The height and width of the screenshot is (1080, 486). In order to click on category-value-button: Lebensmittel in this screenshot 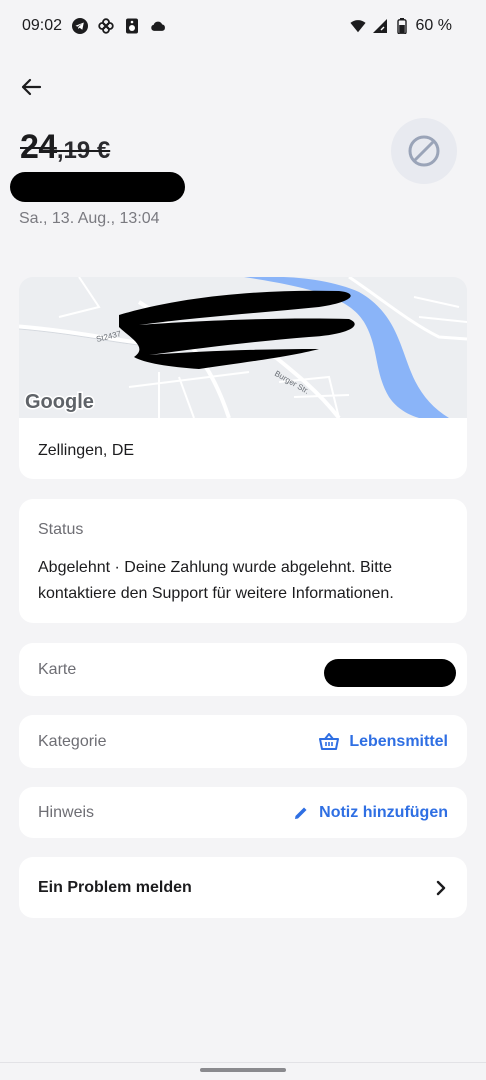, I will do `click(383, 741)`.